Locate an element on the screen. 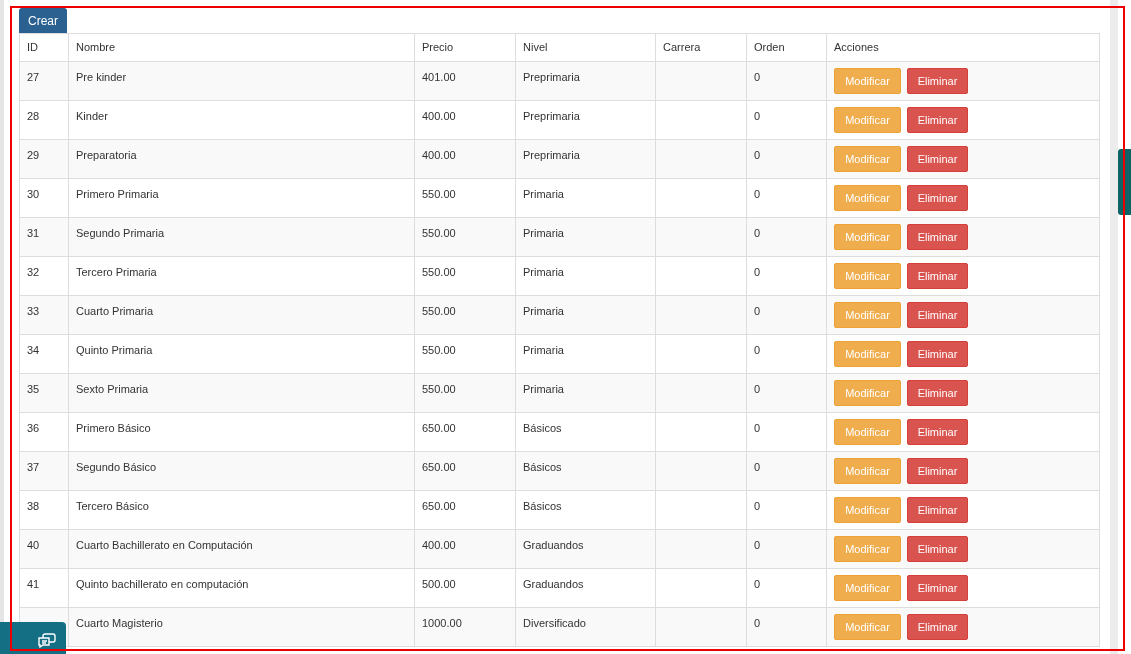 The image size is (1131, 654). table-cell: 41 is located at coordinates (33, 584).